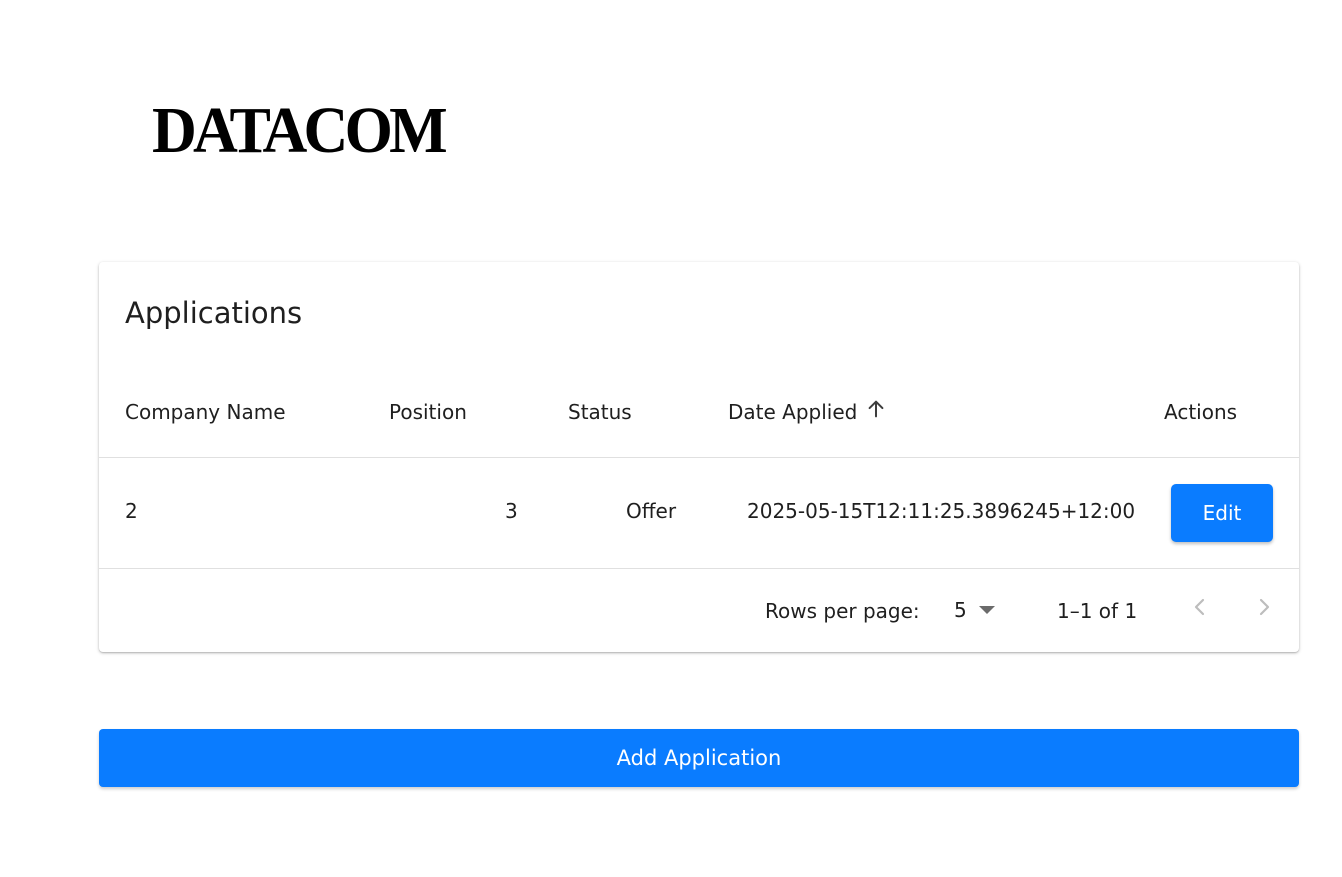 The image size is (1342, 877). Describe the element at coordinates (960, 610) in the screenshot. I see `rows-per-page-value: 5` at that location.